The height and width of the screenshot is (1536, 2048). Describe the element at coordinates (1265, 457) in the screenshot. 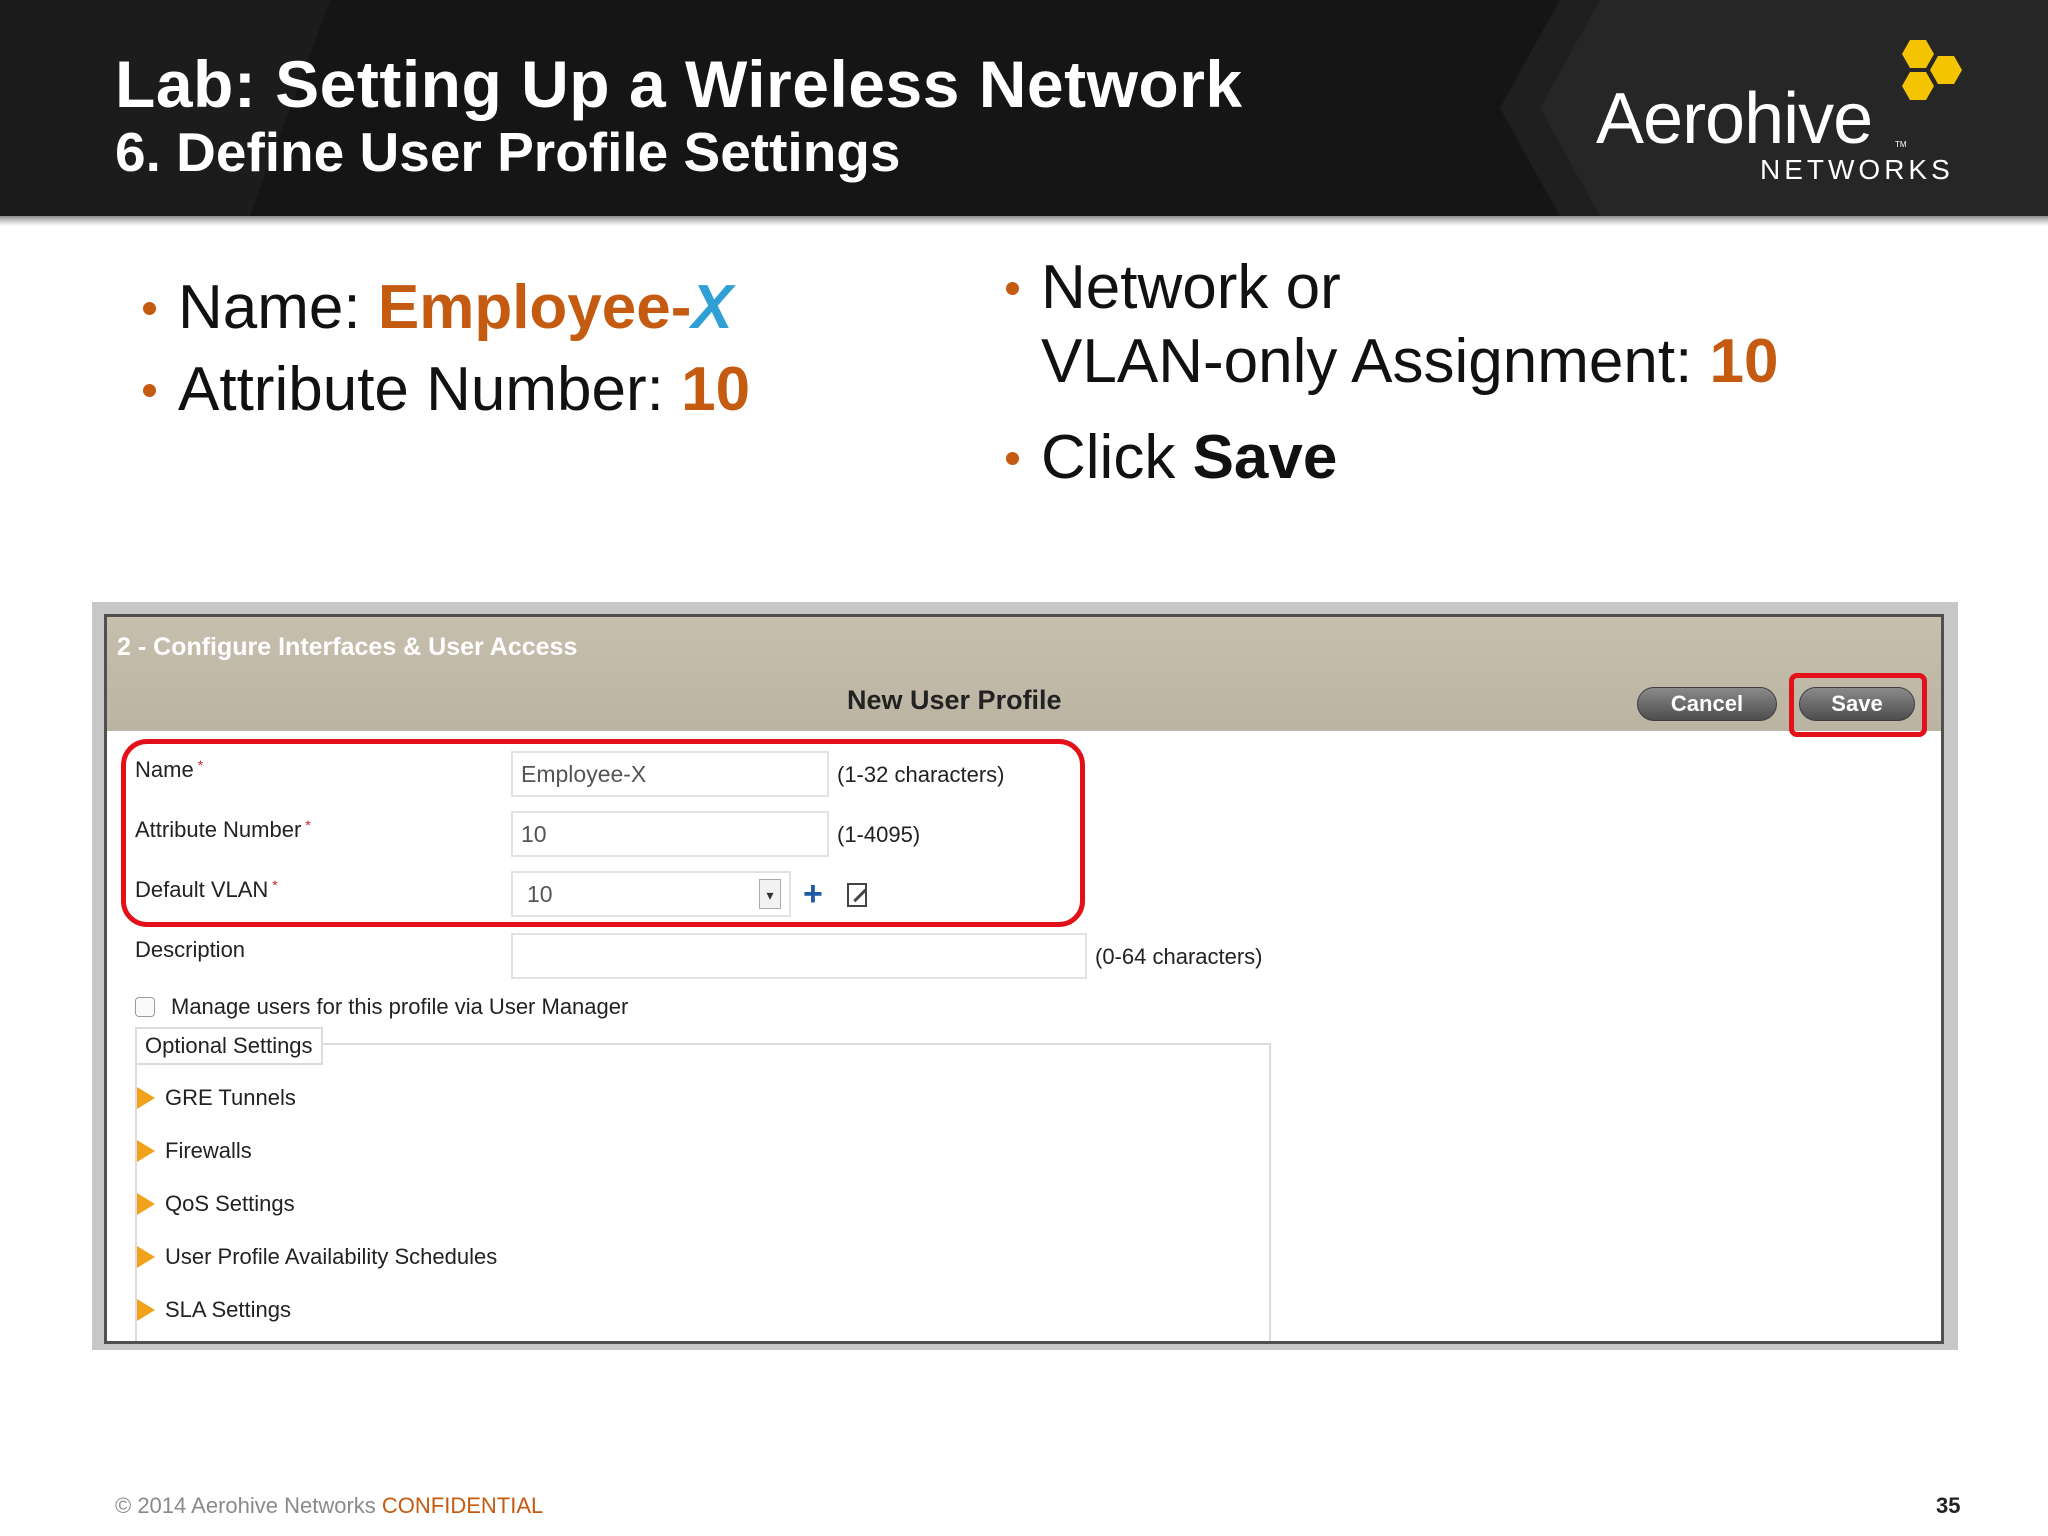

I see `bullet-click-value: Save` at that location.